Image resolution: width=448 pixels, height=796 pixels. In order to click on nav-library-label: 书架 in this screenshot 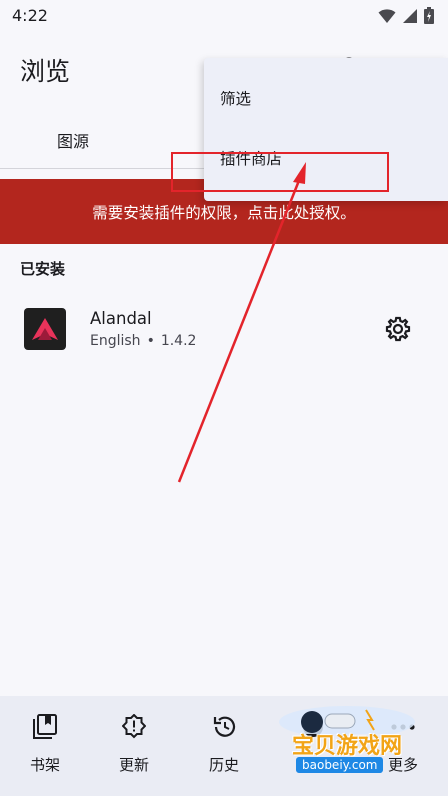, I will do `click(44, 765)`.